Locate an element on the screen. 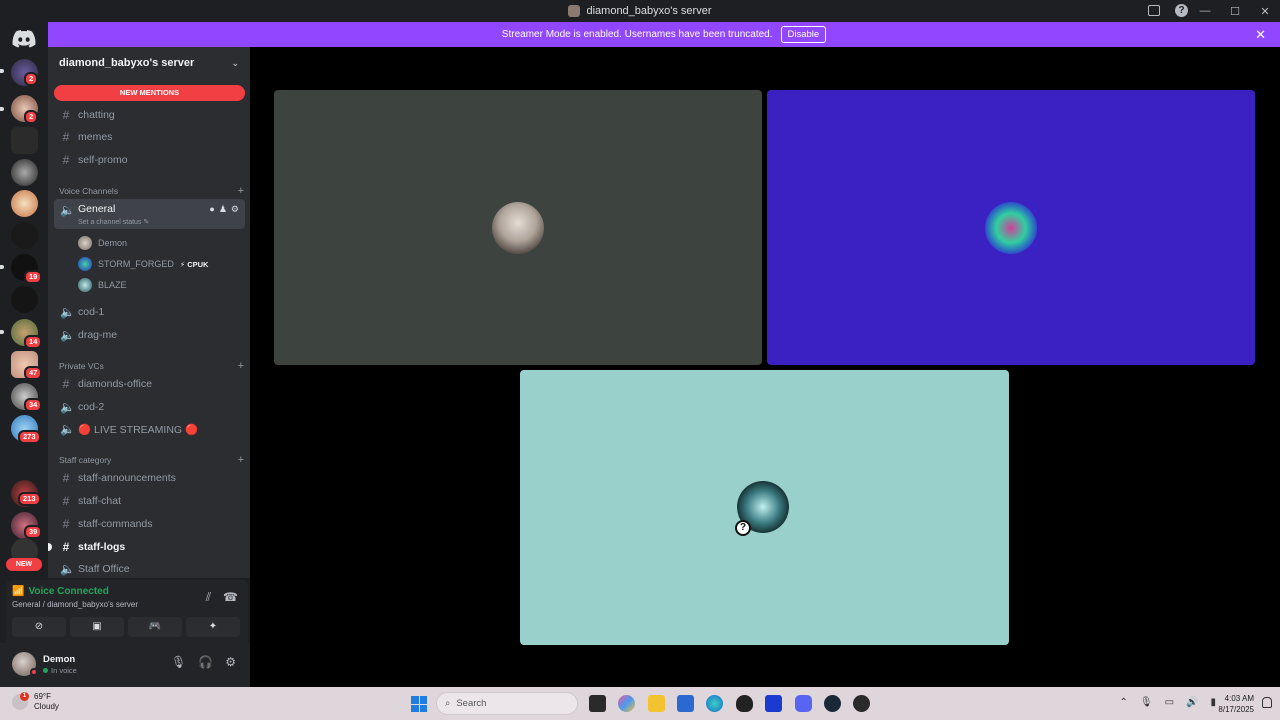 This screenshot has width=1280, height=720. new-mentions-button: NEW MENTIONS is located at coordinates (149, 93).